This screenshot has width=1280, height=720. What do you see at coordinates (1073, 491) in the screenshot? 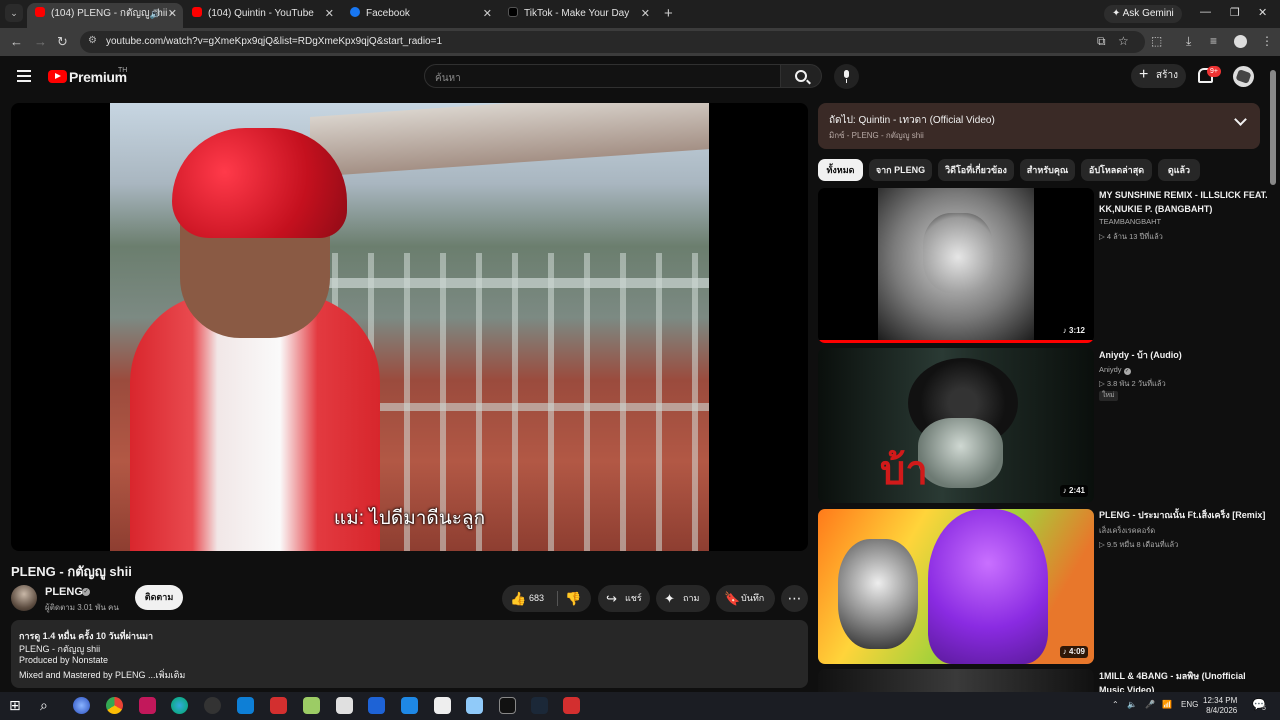
I see `duration-badge: ♪ 2:41` at bounding box center [1073, 491].